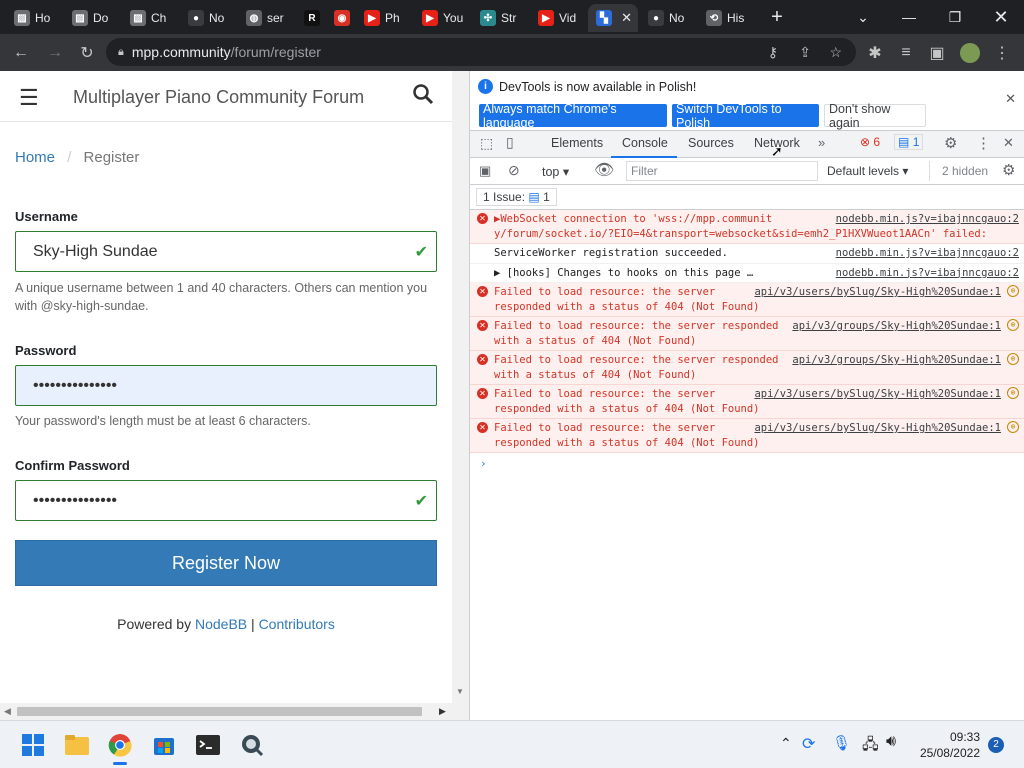 This screenshot has height=768, width=1024. What do you see at coordinates (514, 170) in the screenshot?
I see `clear-console-icon: ⊘` at bounding box center [514, 170].